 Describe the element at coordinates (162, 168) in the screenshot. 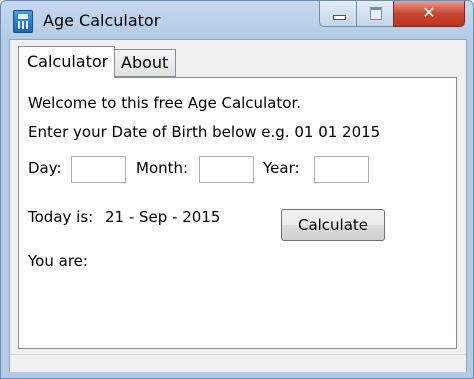

I see `month-label: Month:` at that location.